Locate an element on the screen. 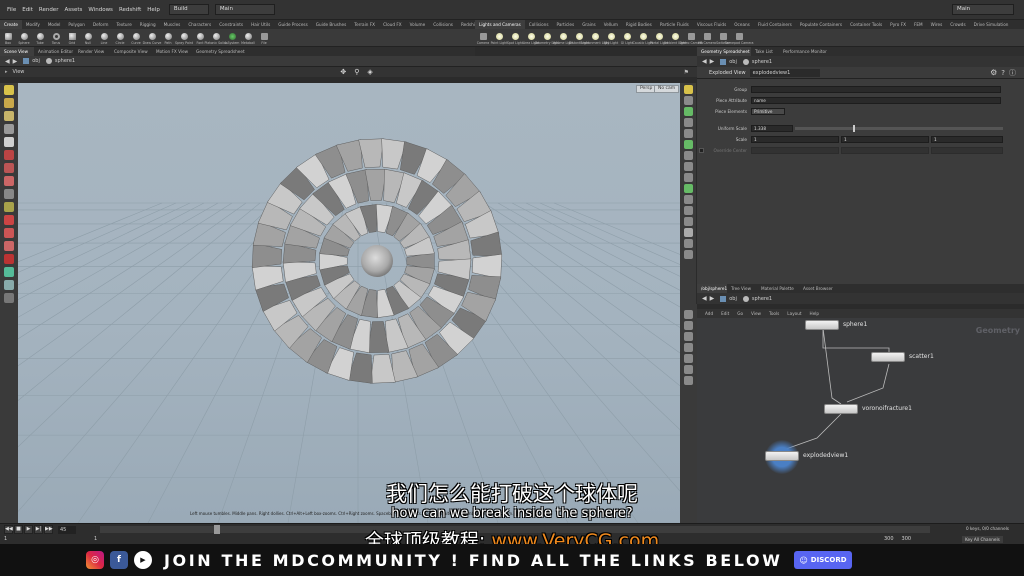 The width and height of the screenshot is (1024, 576). shelf-tab: Cloud FX is located at coordinates (392, 24).